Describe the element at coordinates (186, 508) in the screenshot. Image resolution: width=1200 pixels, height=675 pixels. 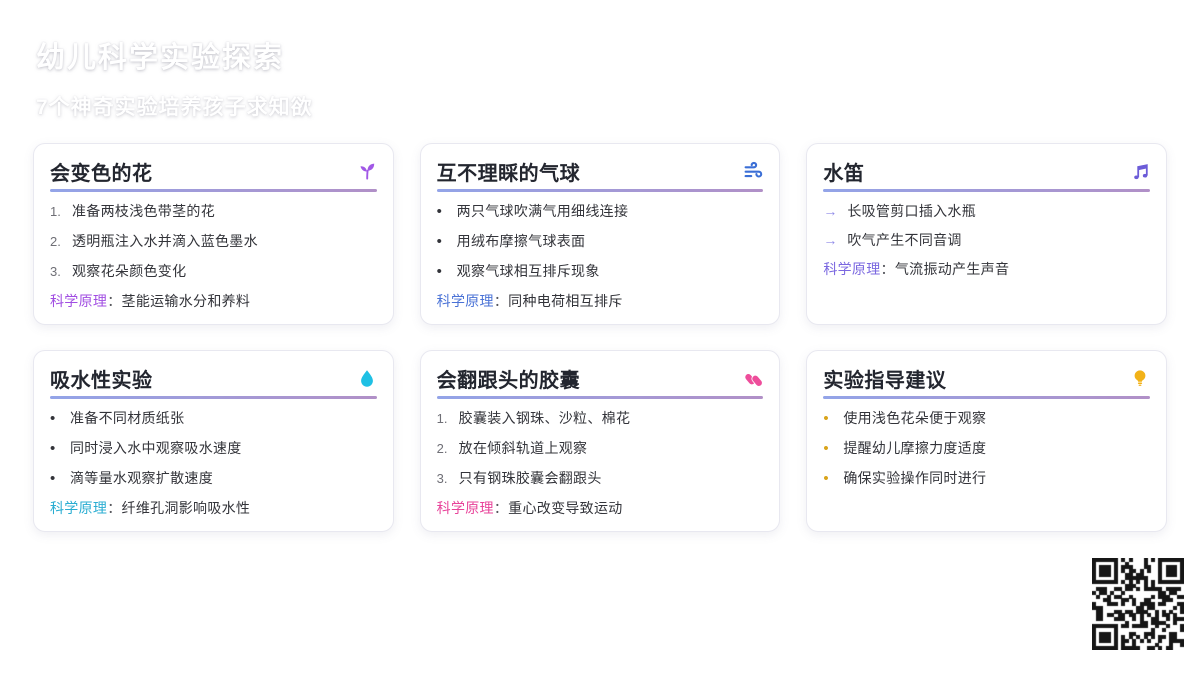
I see `principle-text: 纤维孔洞影响吸水性` at that location.